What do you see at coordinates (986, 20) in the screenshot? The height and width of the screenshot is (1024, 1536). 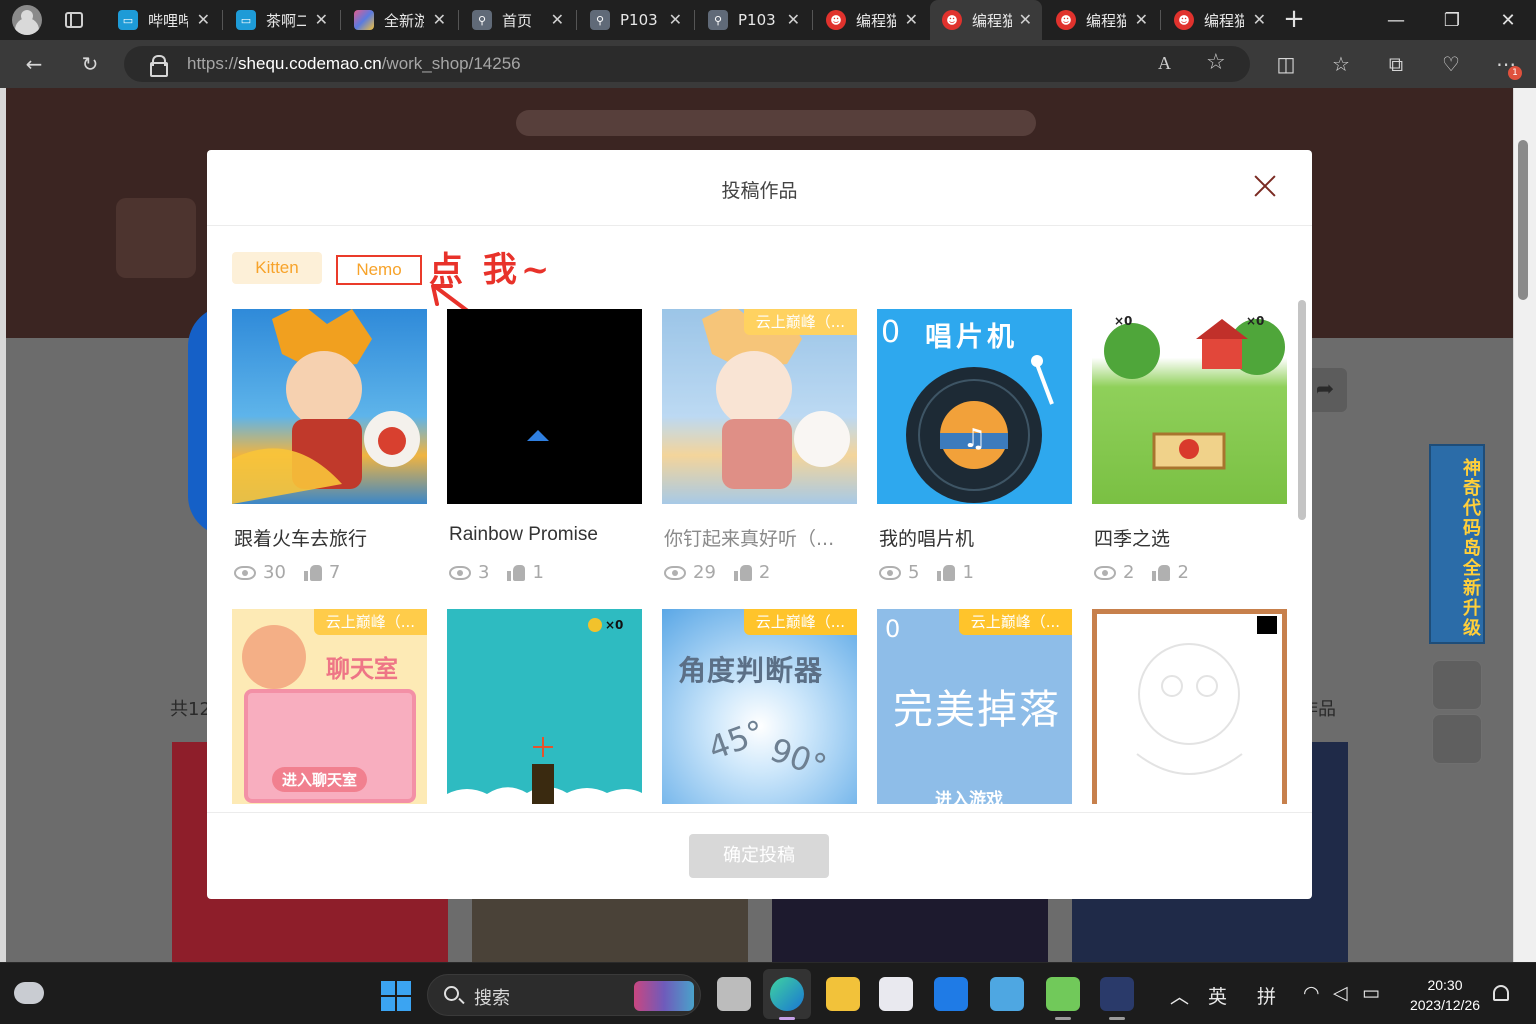 I see `browser-tab-active: ☻ 编程猫 ✕` at bounding box center [986, 20].